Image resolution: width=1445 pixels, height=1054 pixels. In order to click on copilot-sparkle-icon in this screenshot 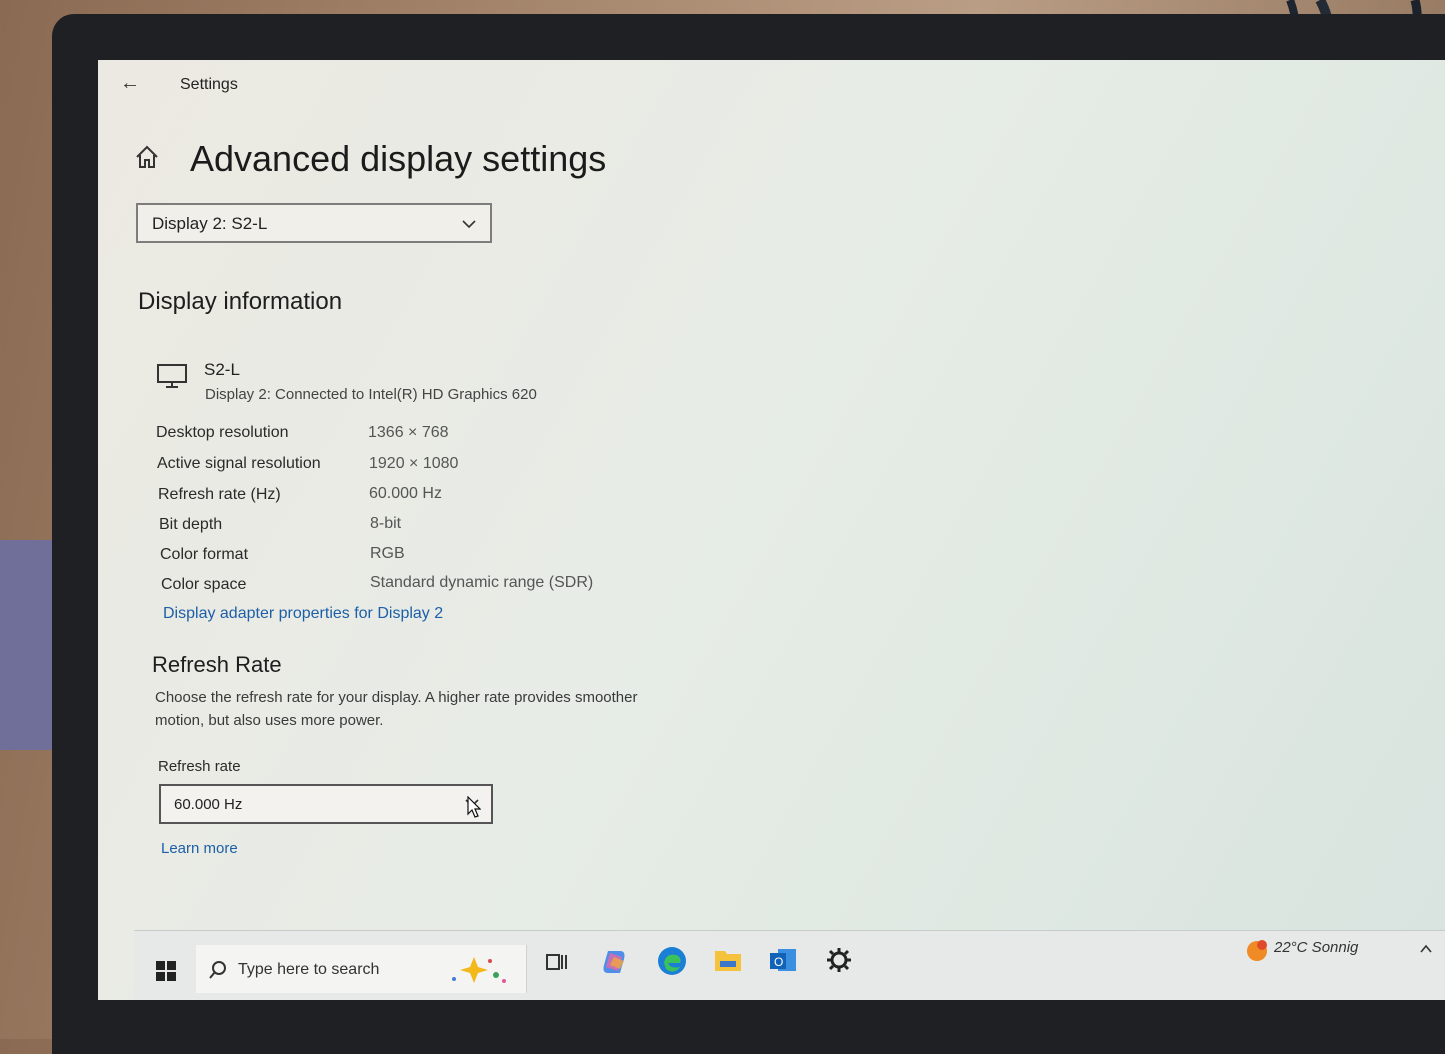, I will do `click(481, 970)`.